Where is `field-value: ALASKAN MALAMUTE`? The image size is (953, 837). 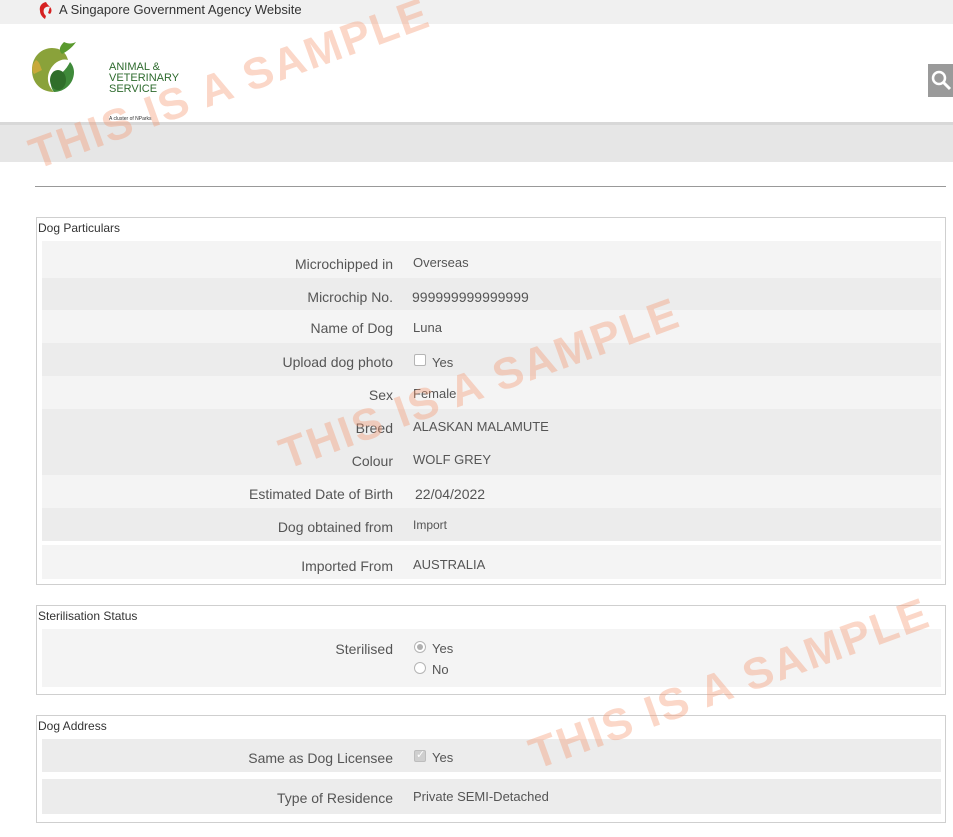 field-value: ALASKAN MALAMUTE is located at coordinates (481, 426).